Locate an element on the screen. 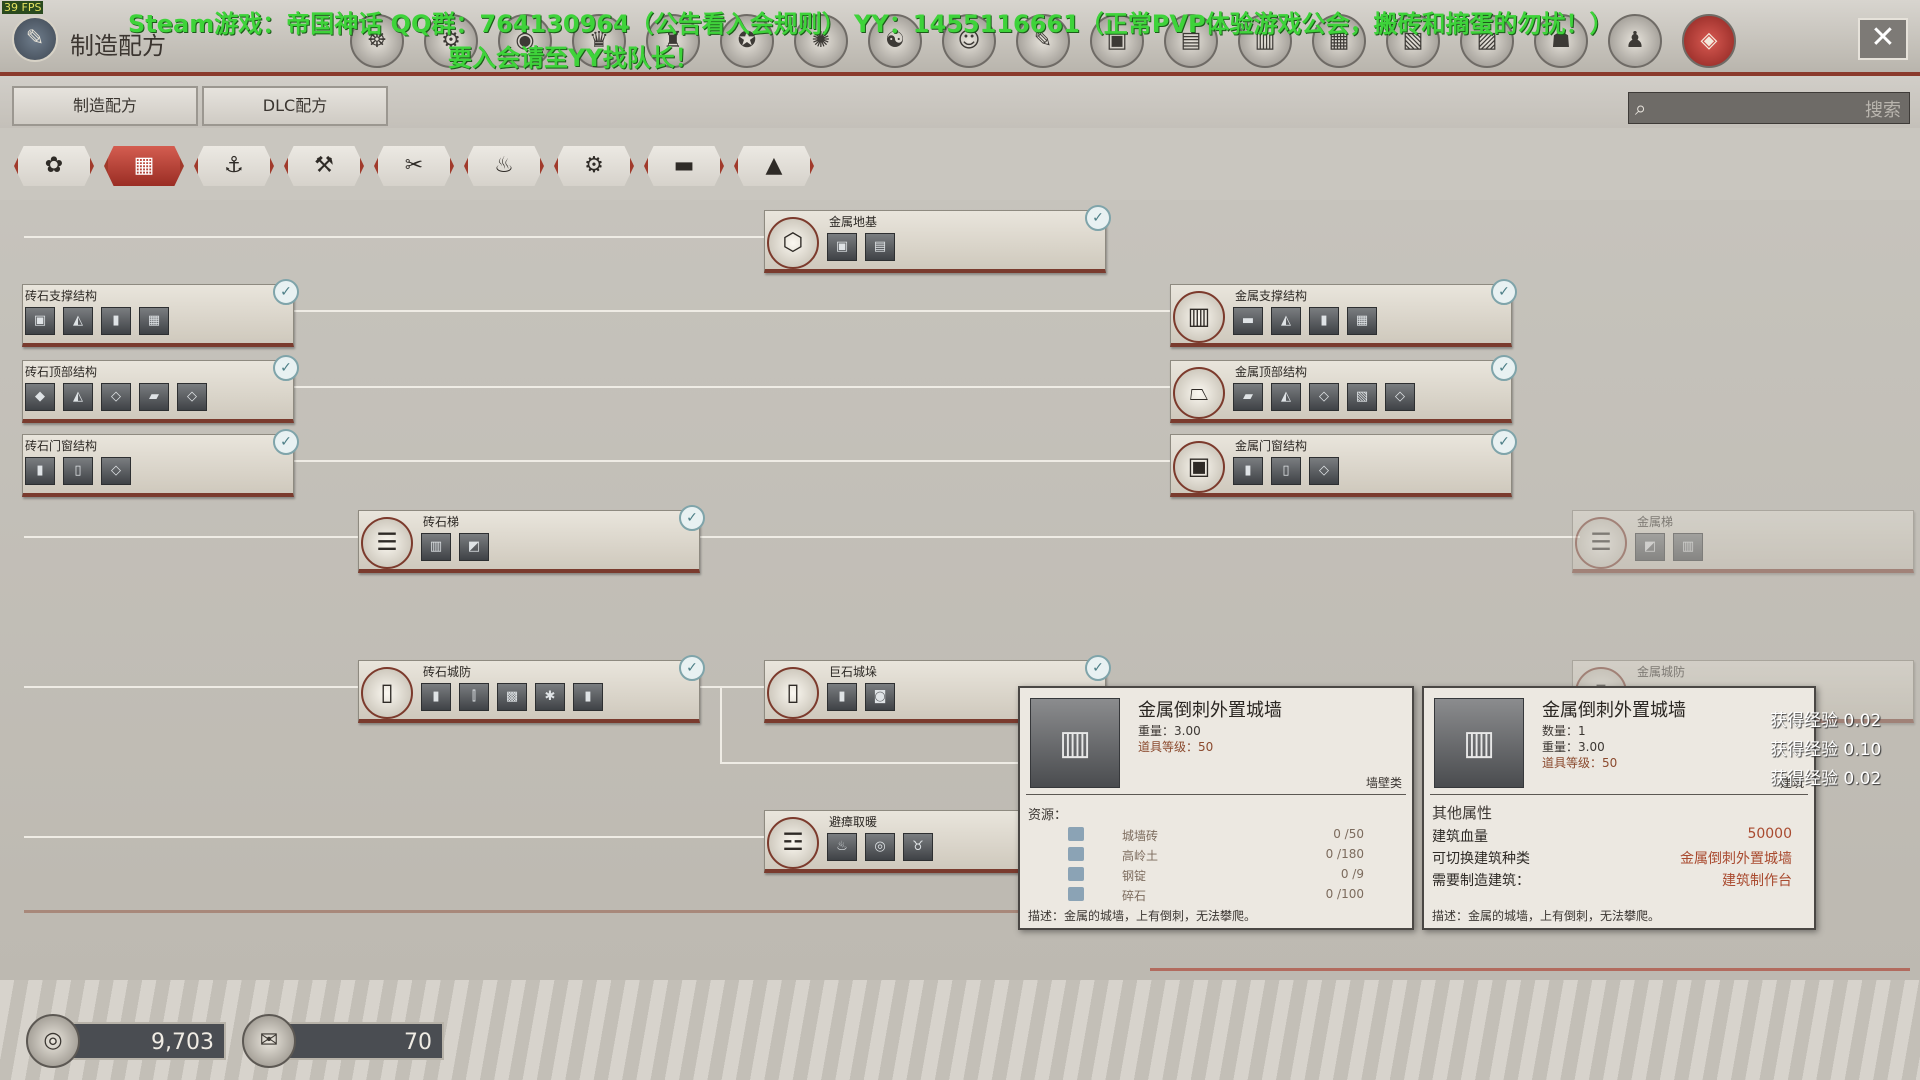 This screenshot has width=1920, height=1080. building-piece-icon: ♉ is located at coordinates (918, 847).